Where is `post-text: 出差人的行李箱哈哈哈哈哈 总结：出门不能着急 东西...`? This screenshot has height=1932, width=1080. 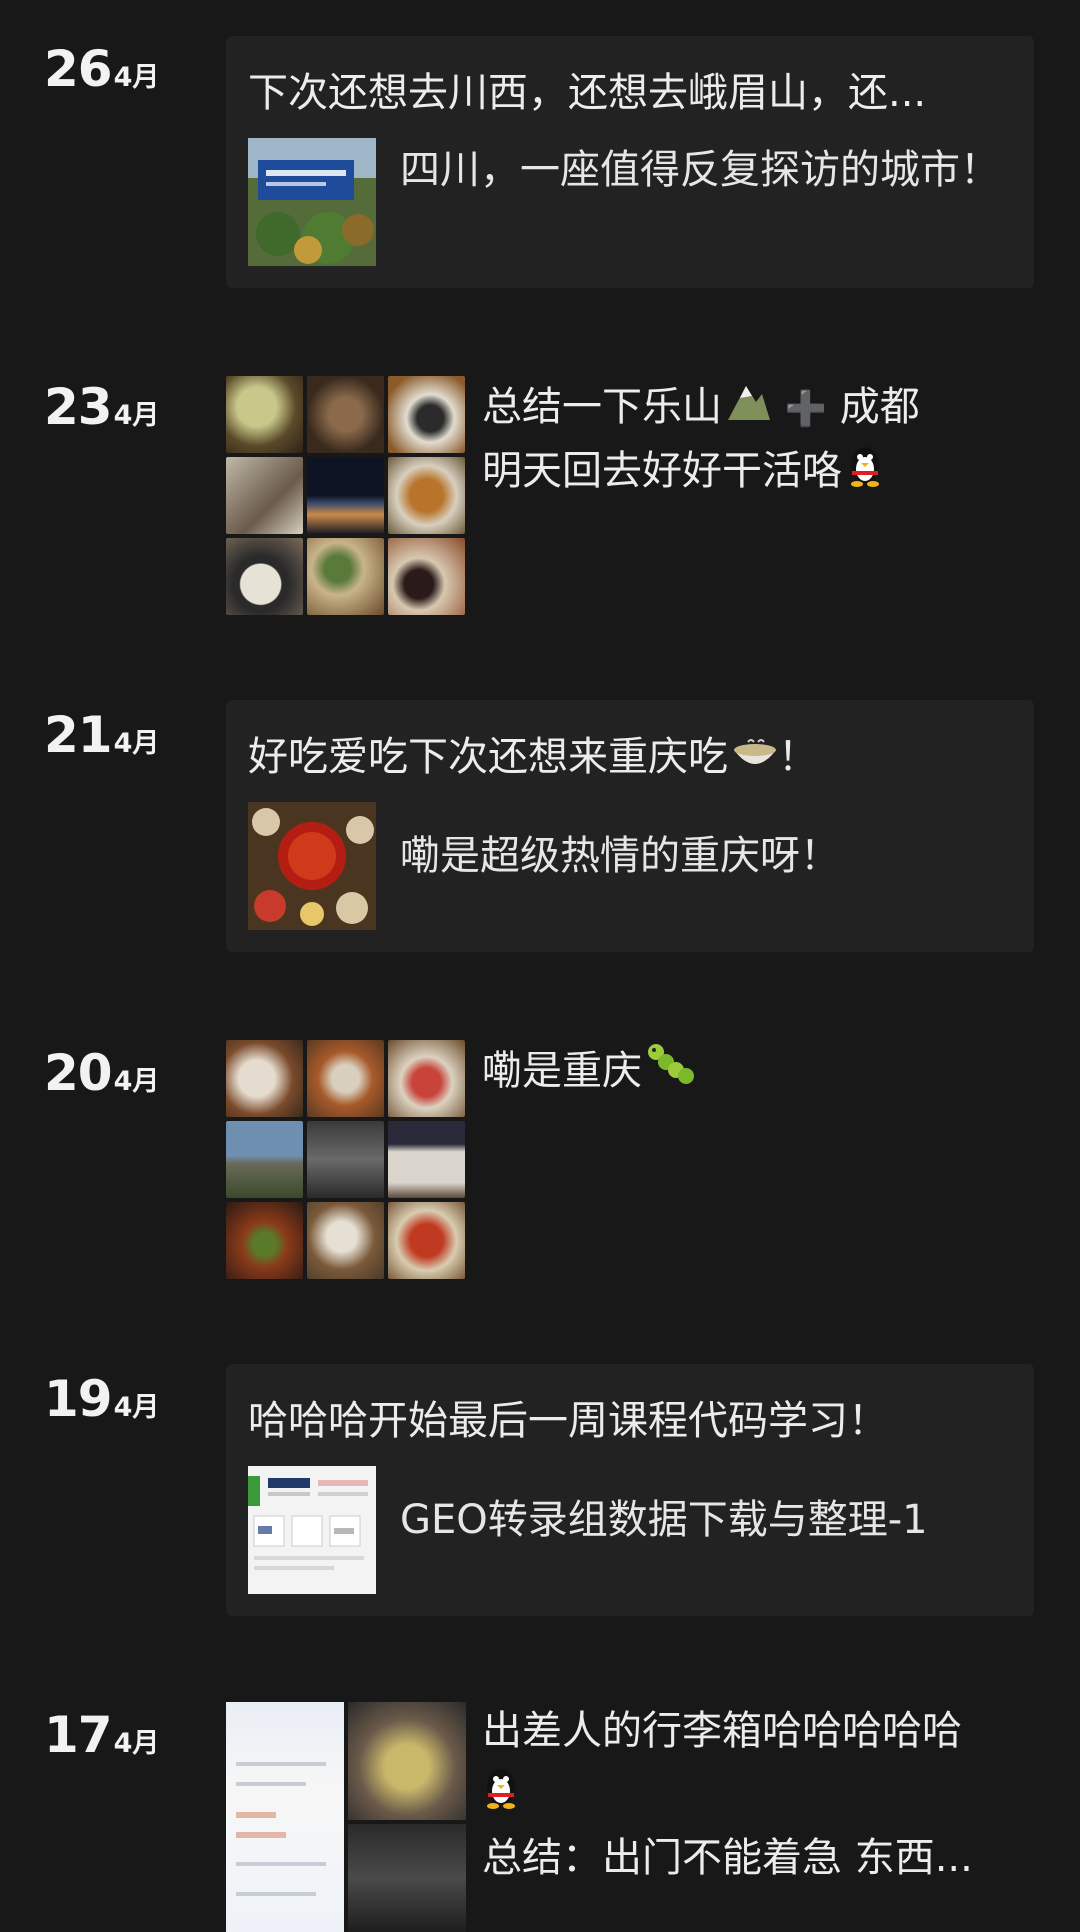
post-text: 出差人的行李箱哈哈哈哈哈 总结：出门不能着急 东西... is located at coordinates (763, 1794).